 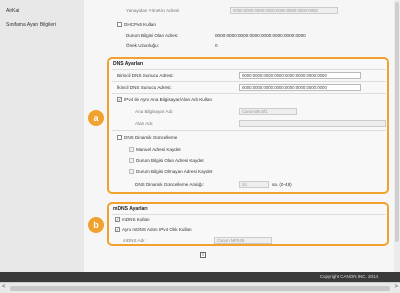 What do you see at coordinates (131, 149) in the screenshot?
I see `register-manual-checkbox` at bounding box center [131, 149].